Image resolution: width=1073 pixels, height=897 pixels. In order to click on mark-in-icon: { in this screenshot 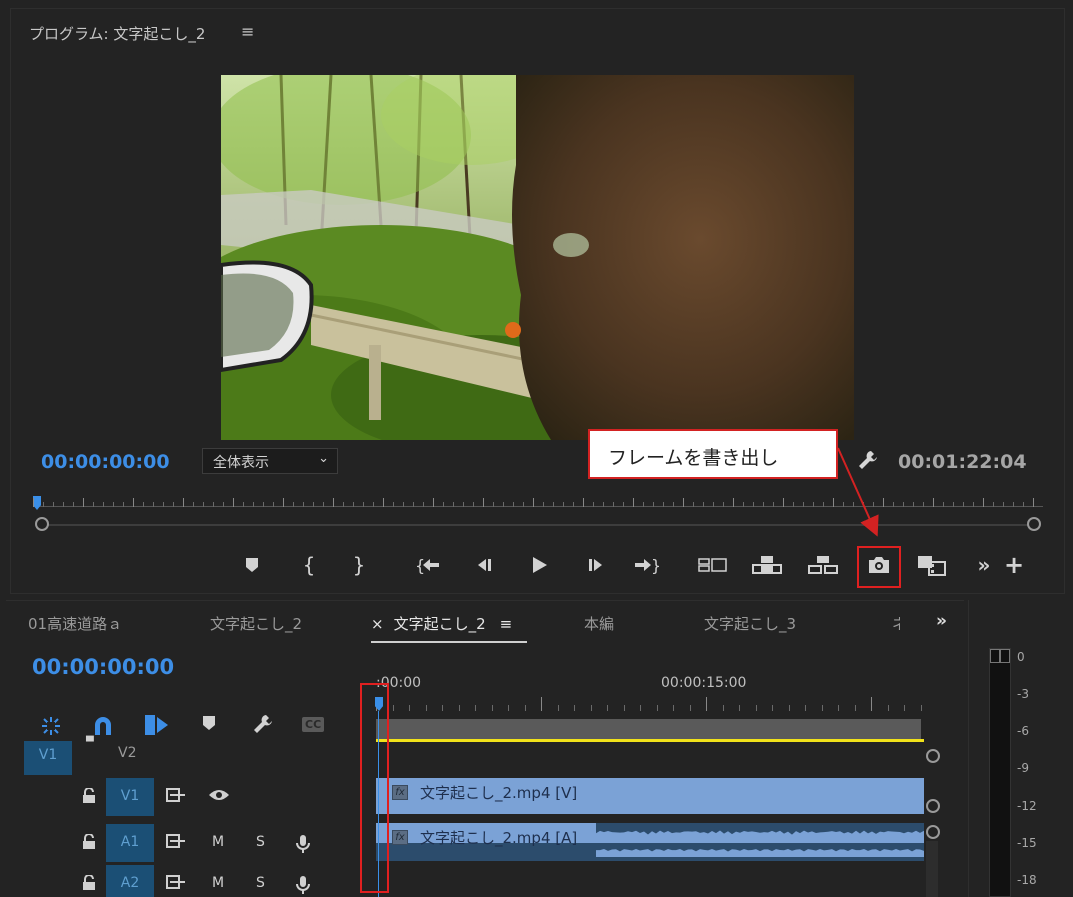, I will do `click(309, 565)`.